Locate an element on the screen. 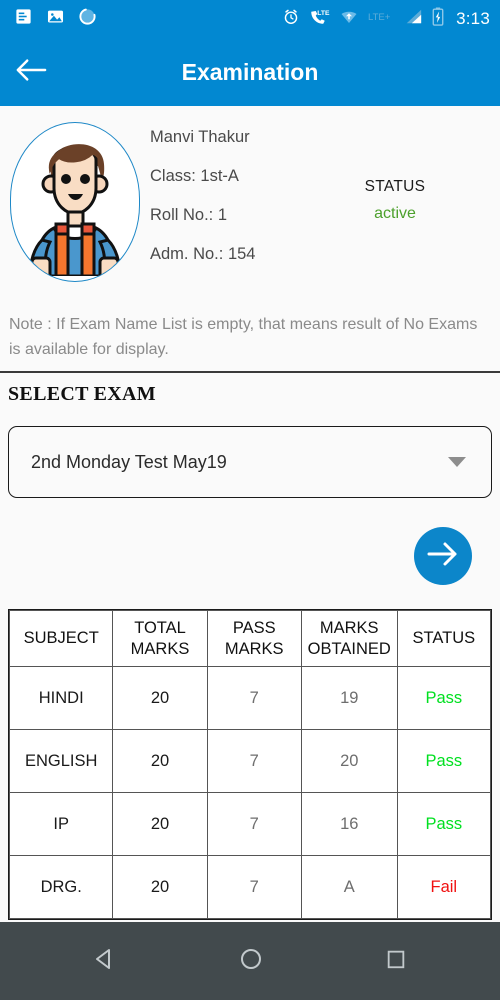 Image resolution: width=500 pixels, height=1000 pixels. back-button is located at coordinates (31, 72).